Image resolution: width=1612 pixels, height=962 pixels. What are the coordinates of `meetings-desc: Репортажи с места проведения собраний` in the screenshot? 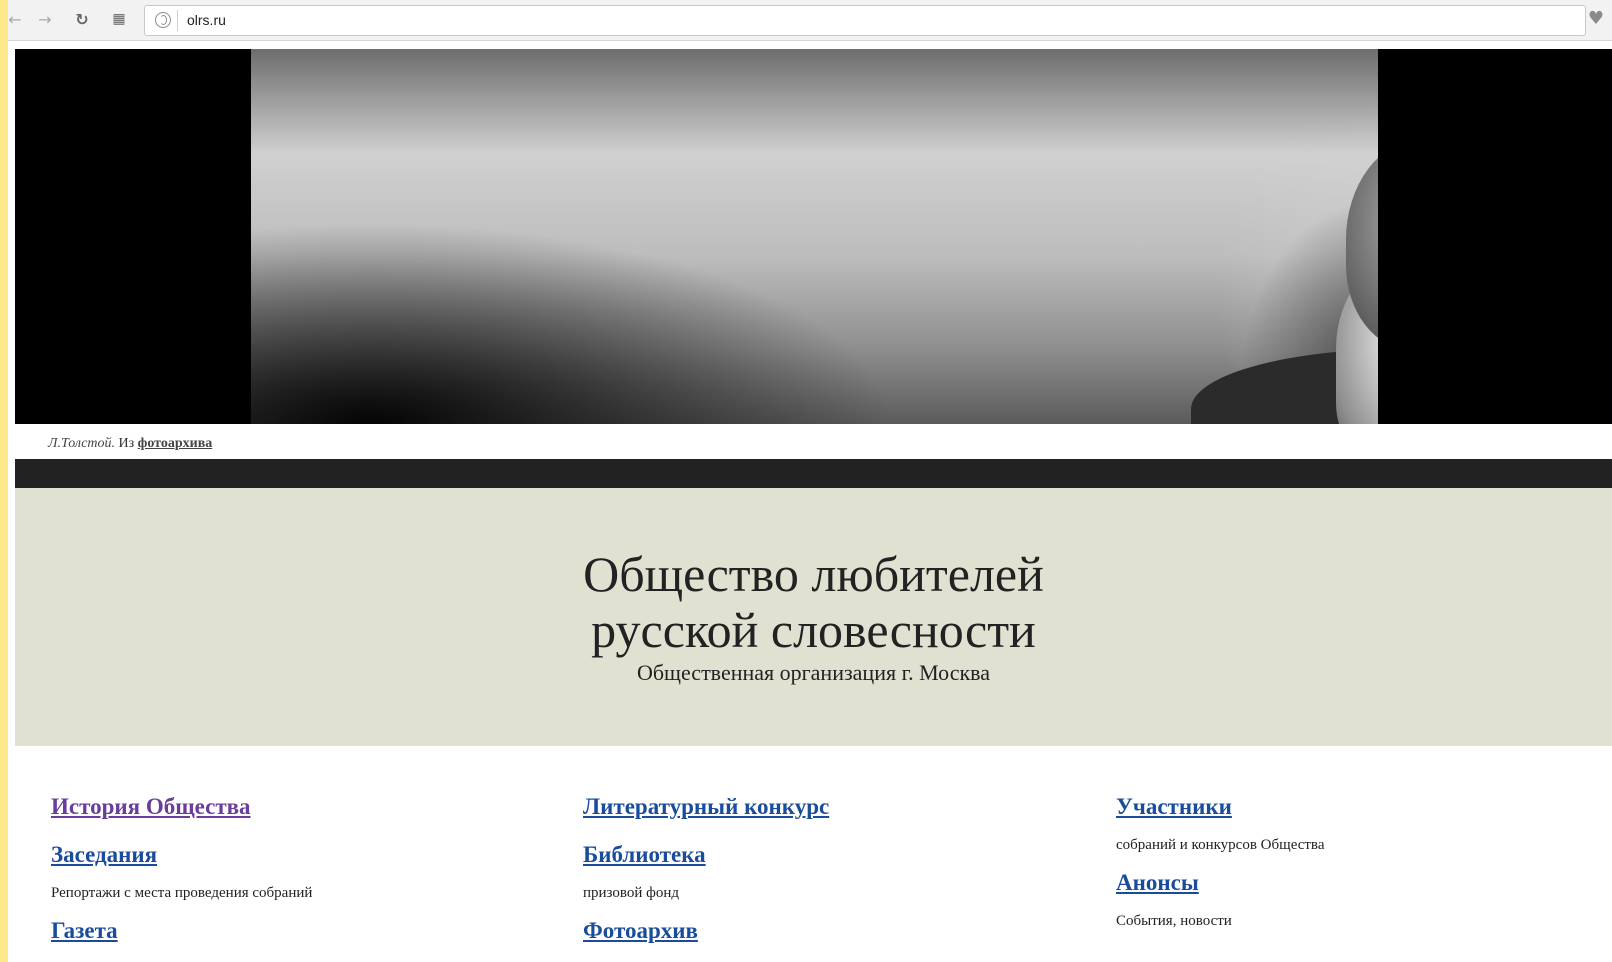 It's located at (182, 893).